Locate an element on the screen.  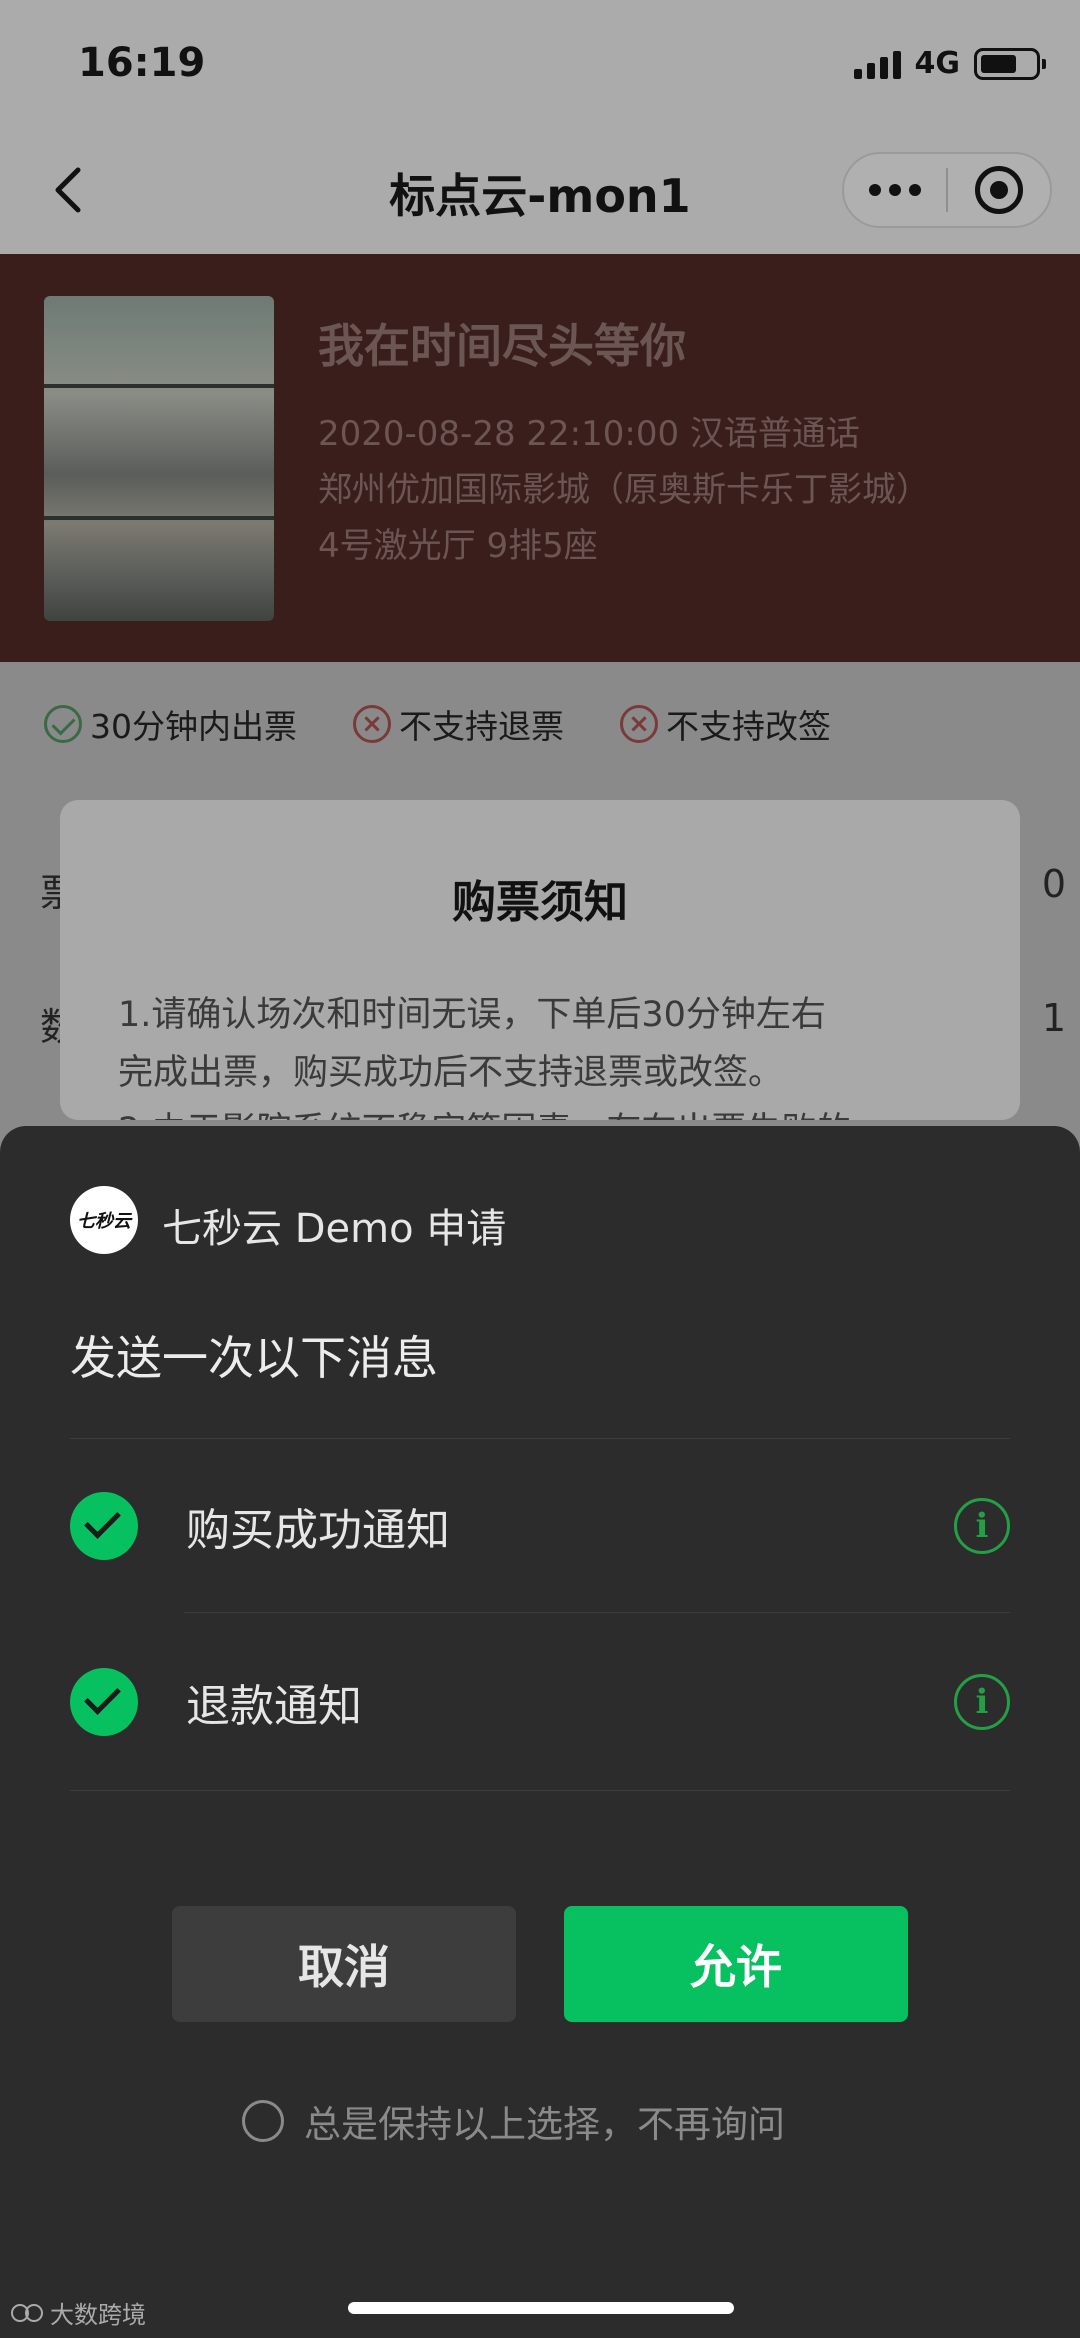
movie-title: 我在时间尽头等你 is located at coordinates (502, 346).